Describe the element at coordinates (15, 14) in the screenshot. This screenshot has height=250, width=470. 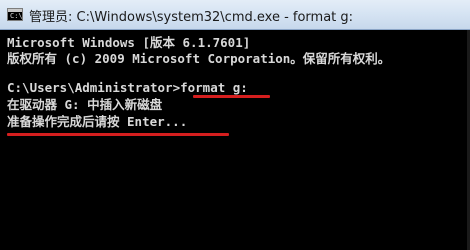
I see `cmd-icon: C:\` at that location.